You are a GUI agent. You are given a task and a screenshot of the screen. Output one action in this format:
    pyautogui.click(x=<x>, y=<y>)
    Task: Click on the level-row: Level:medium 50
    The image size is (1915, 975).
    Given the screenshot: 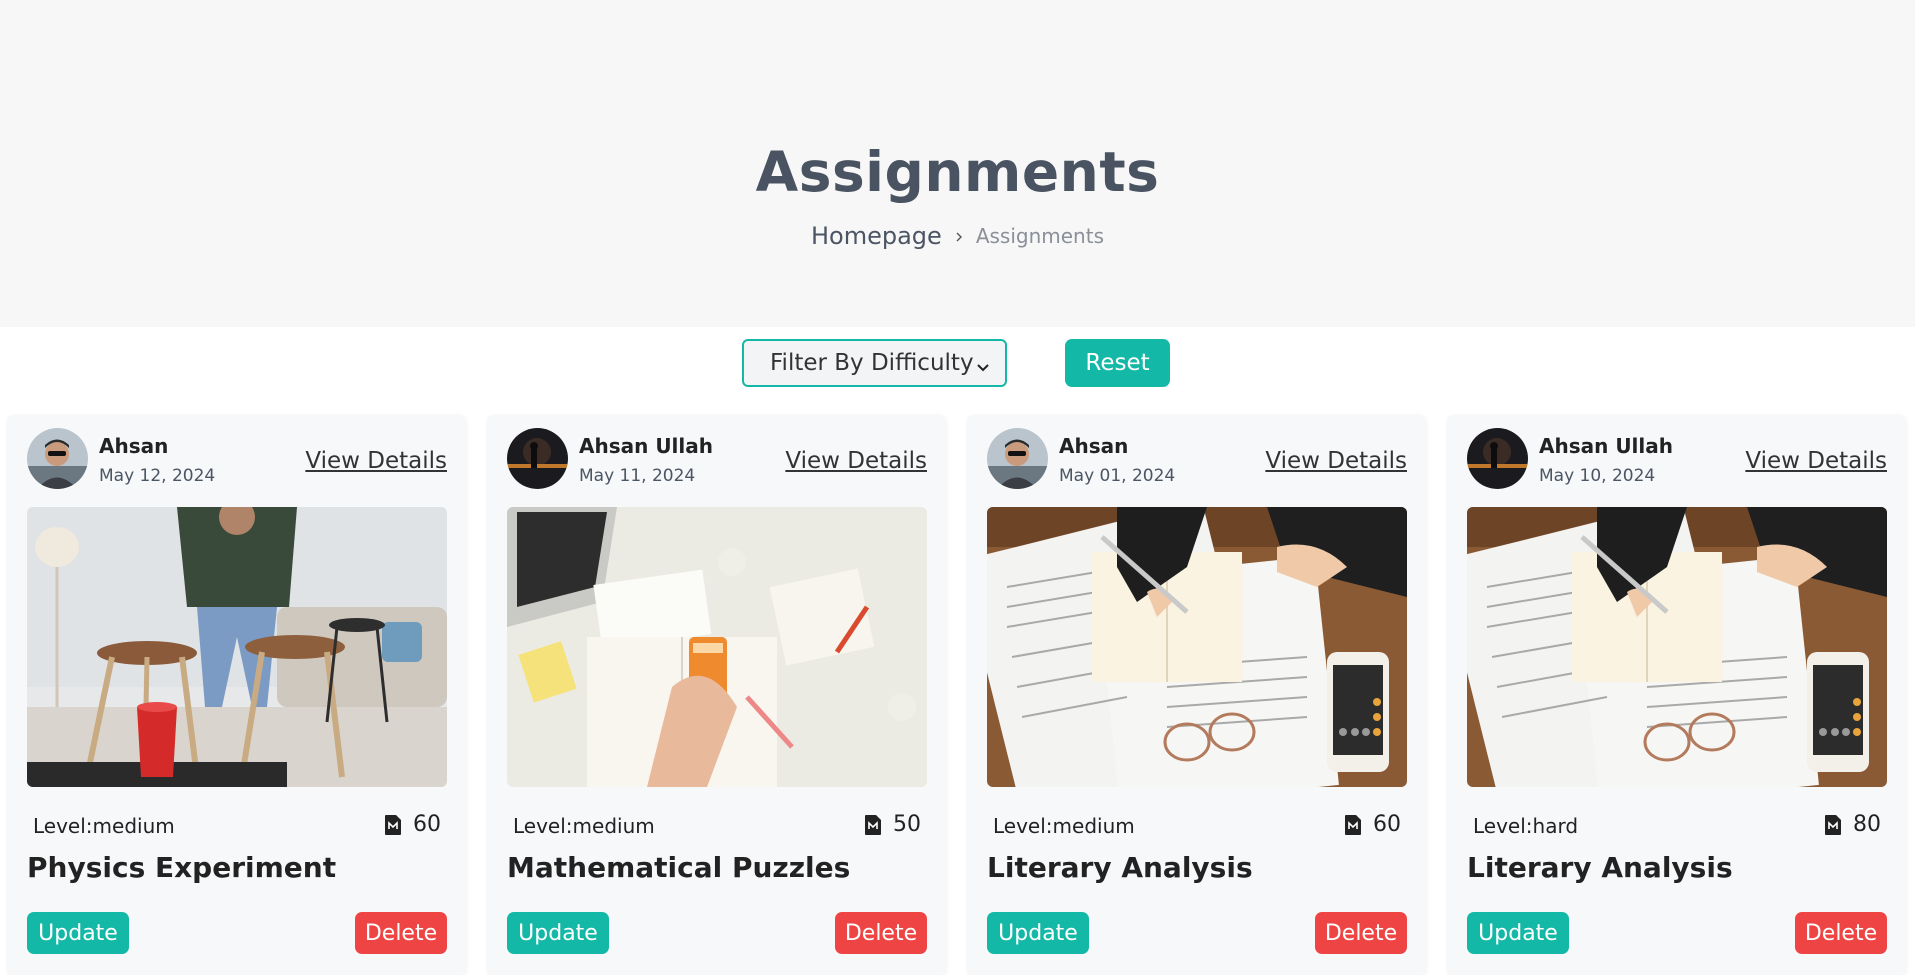 What is the action you would take?
    pyautogui.click(x=717, y=827)
    